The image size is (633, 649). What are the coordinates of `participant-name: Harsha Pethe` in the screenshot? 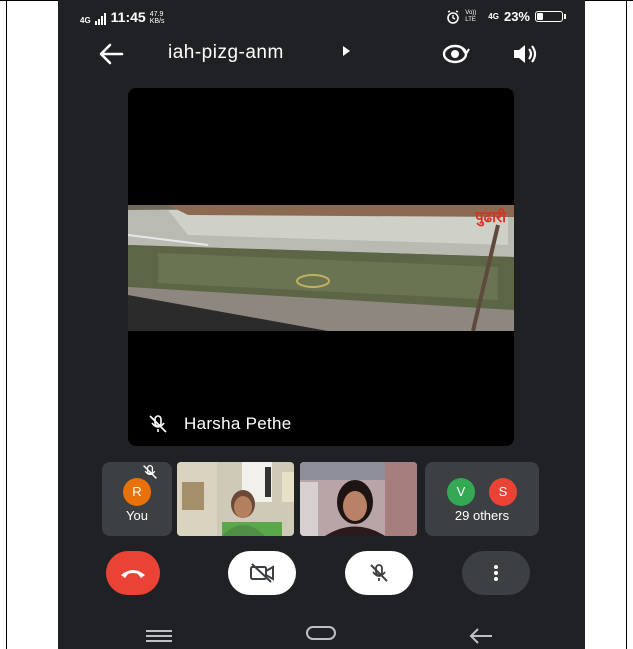 It's located at (238, 423).